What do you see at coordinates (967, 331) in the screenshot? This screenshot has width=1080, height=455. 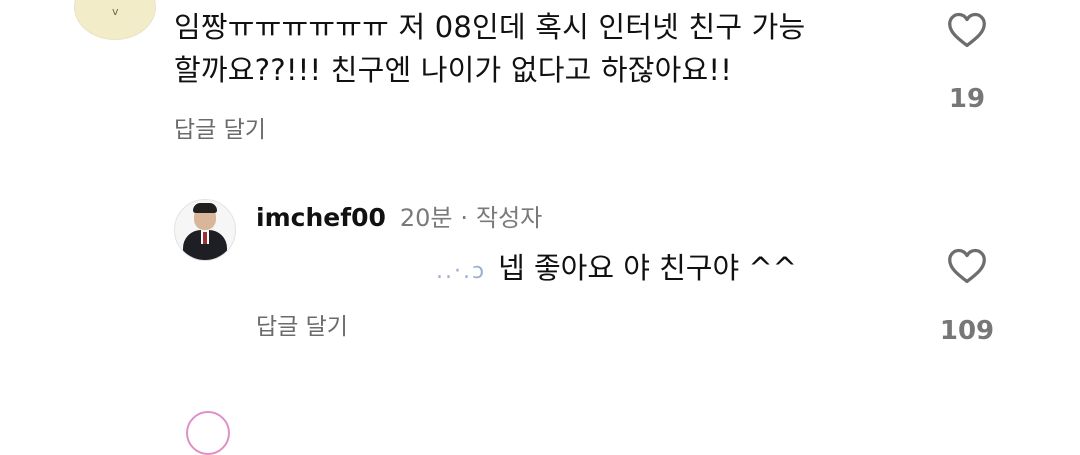 I see `like-count: 109` at bounding box center [967, 331].